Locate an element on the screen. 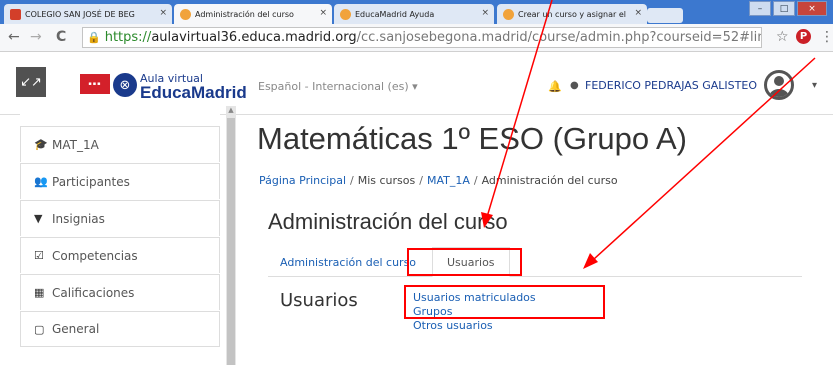 This screenshot has width=833, height=365. maximize-button: □ is located at coordinates (784, 8).